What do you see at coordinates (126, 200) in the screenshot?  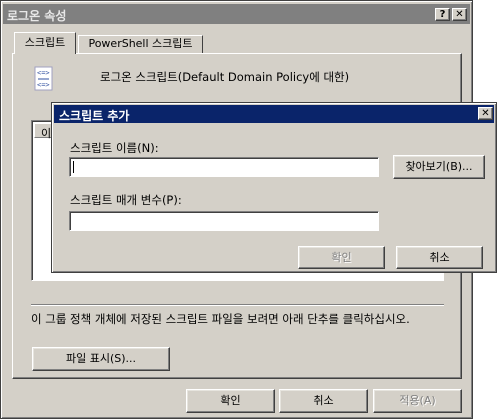 I see `script-params-label: 스크립트 매개 변수(P):` at bounding box center [126, 200].